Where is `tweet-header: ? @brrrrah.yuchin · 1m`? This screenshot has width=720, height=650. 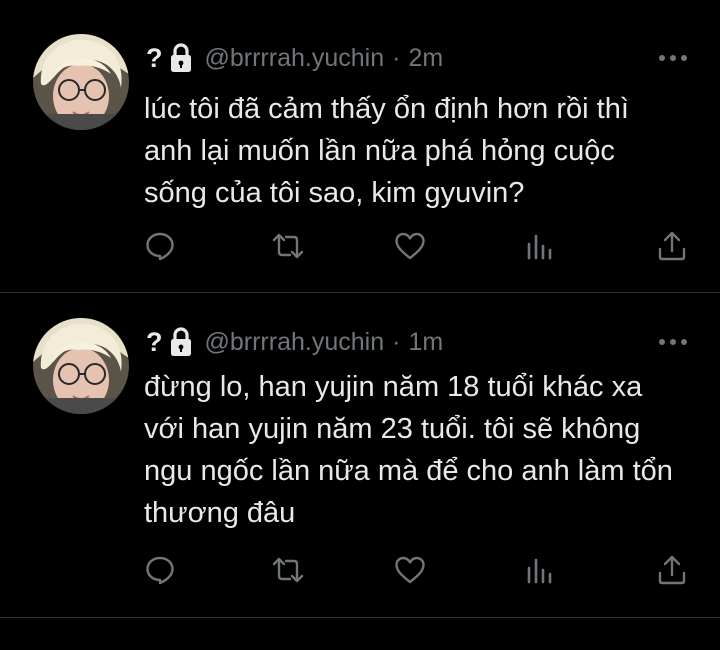
tweet-header: ? @brrrrah.yuchin · 1m is located at coordinates (423, 342).